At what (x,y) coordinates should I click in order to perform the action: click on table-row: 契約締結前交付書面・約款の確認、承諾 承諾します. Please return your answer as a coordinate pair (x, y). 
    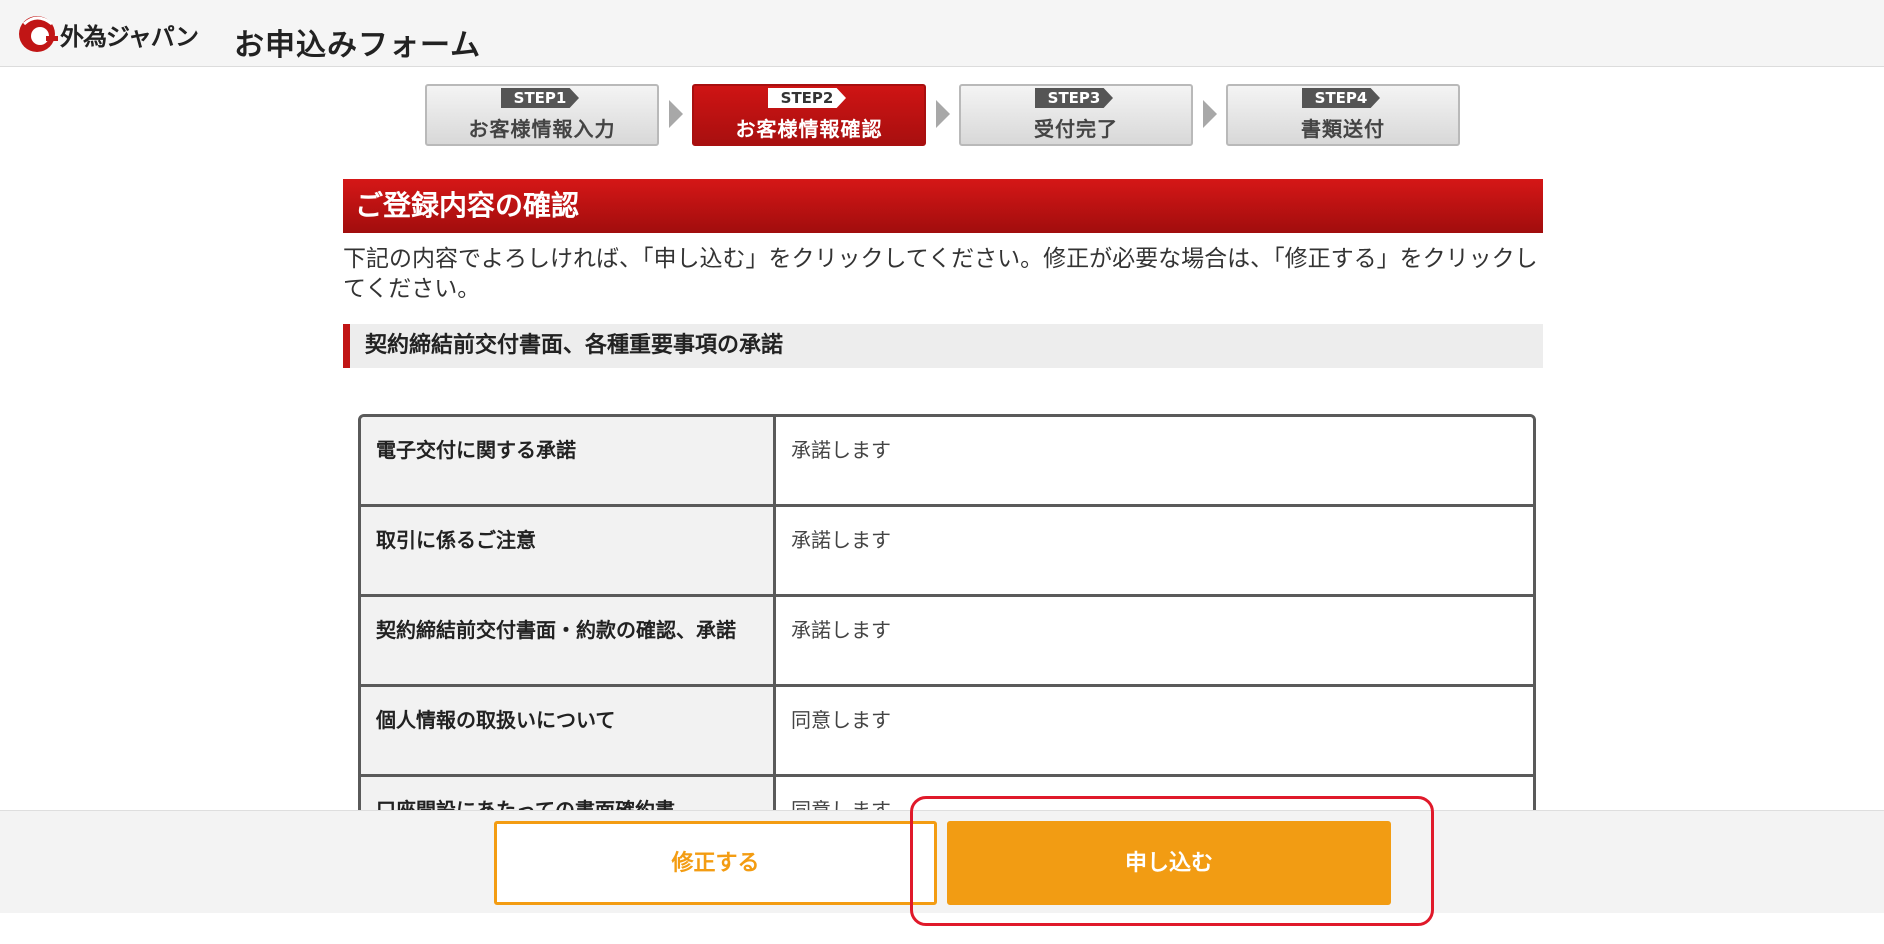
    Looking at the image, I should click on (947, 642).